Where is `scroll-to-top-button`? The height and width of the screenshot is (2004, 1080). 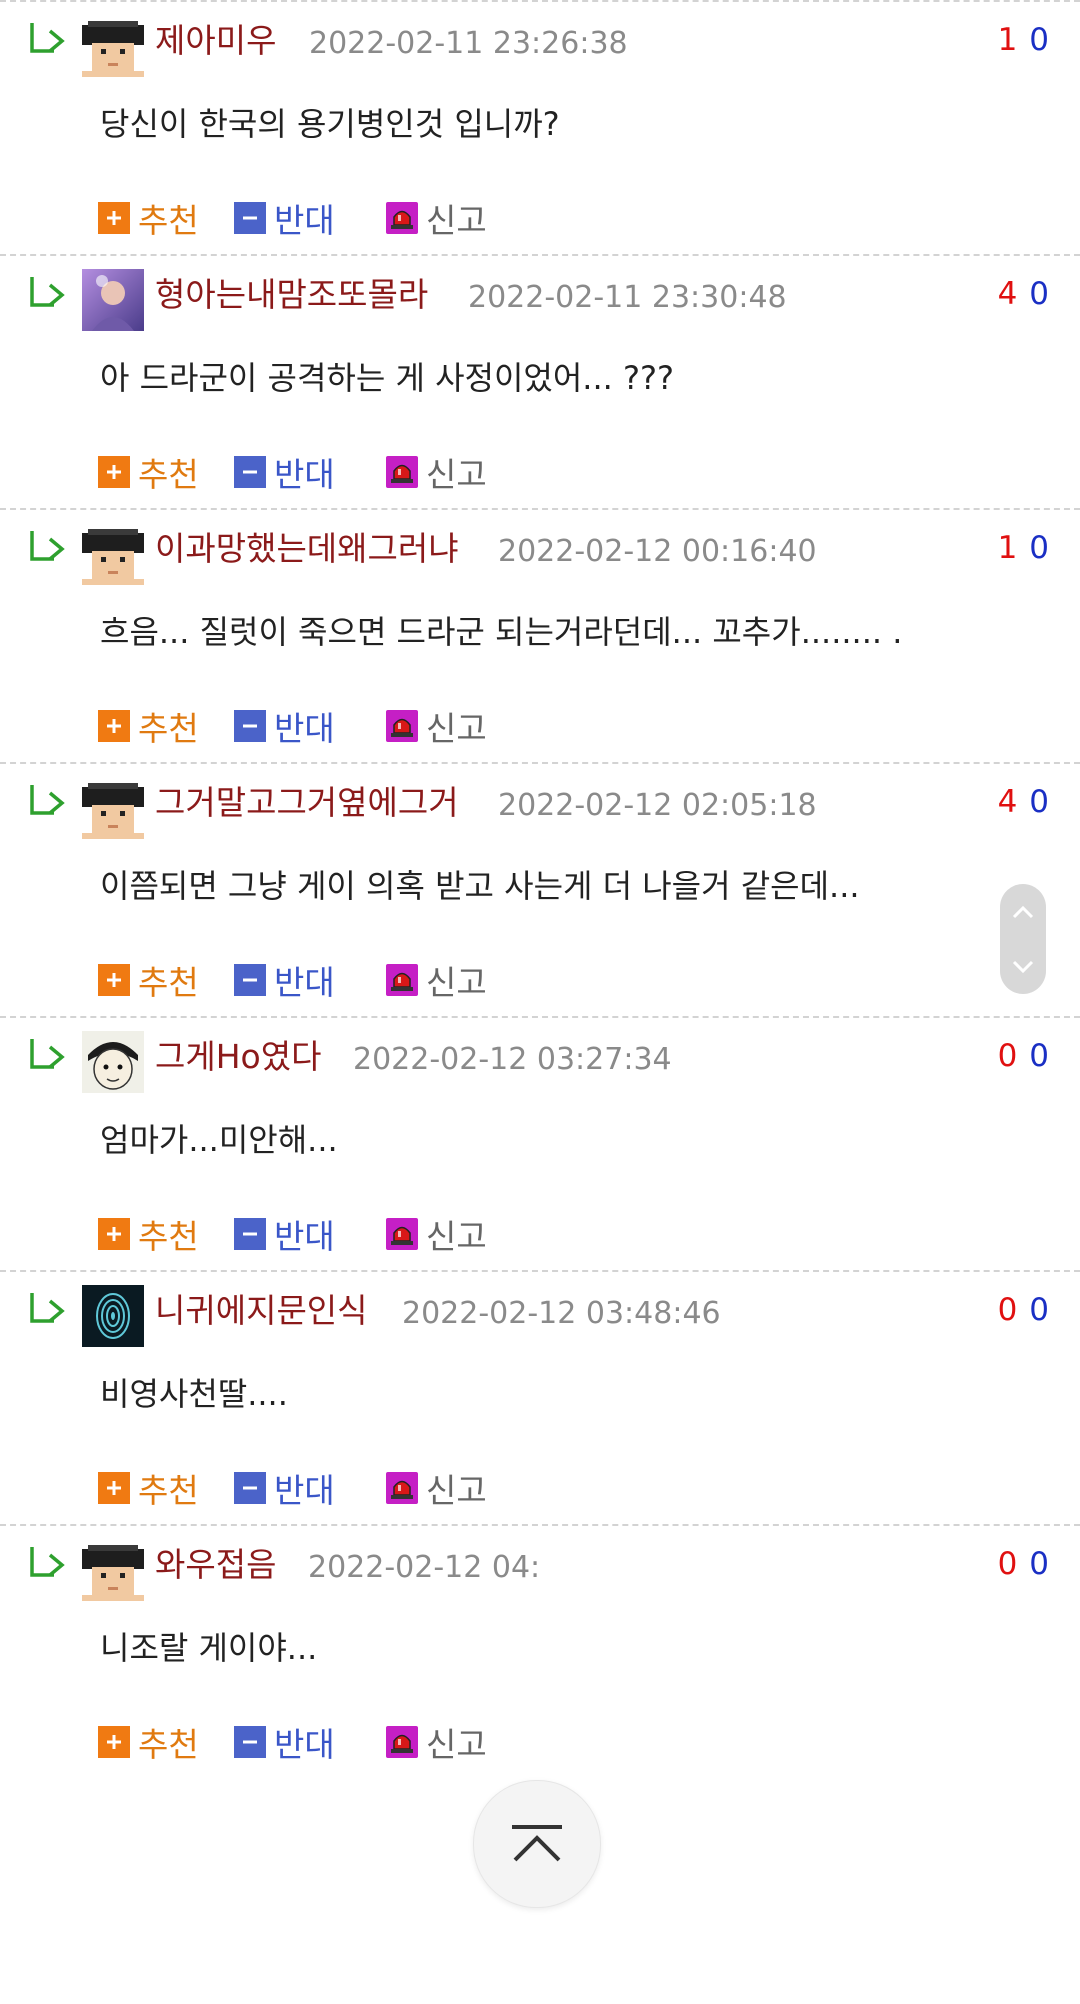 scroll-to-top-button is located at coordinates (537, 1844).